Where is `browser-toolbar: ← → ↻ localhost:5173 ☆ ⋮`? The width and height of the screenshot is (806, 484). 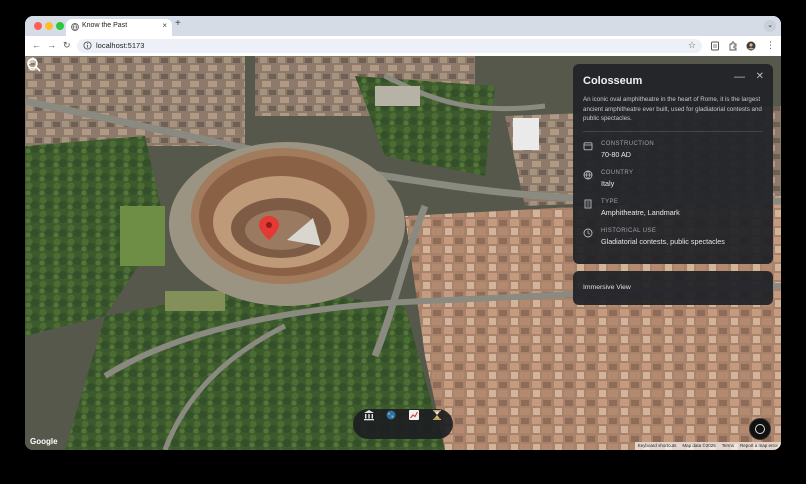 browser-toolbar: ← → ↻ localhost:5173 ☆ ⋮ is located at coordinates (403, 46).